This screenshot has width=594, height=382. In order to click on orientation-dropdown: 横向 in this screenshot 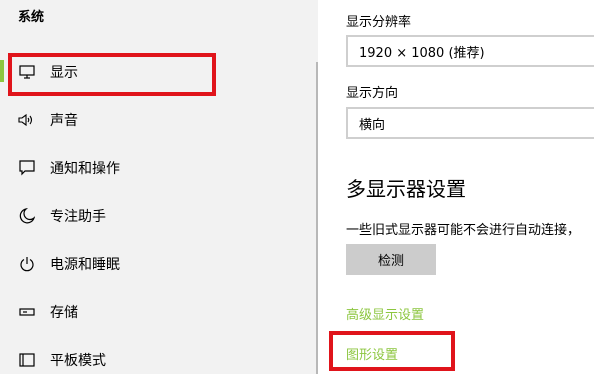, I will do `click(470, 123)`.